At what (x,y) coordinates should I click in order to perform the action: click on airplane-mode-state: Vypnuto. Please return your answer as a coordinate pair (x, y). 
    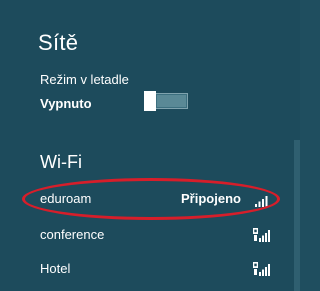
    Looking at the image, I should click on (66, 103).